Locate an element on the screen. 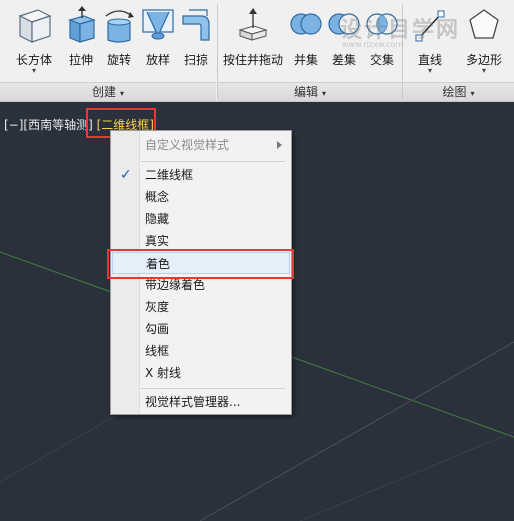  viewport-menu-control: [−] is located at coordinates (13, 125).